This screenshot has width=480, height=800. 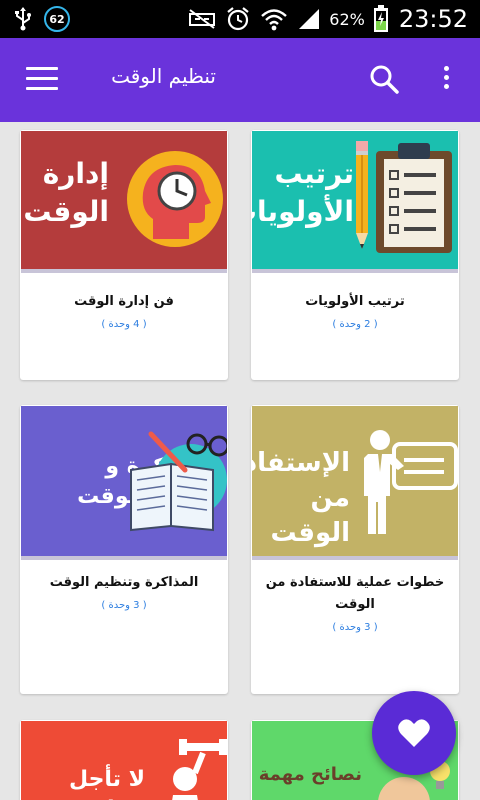 I want to click on mute-icon, so click(x=202, y=19).